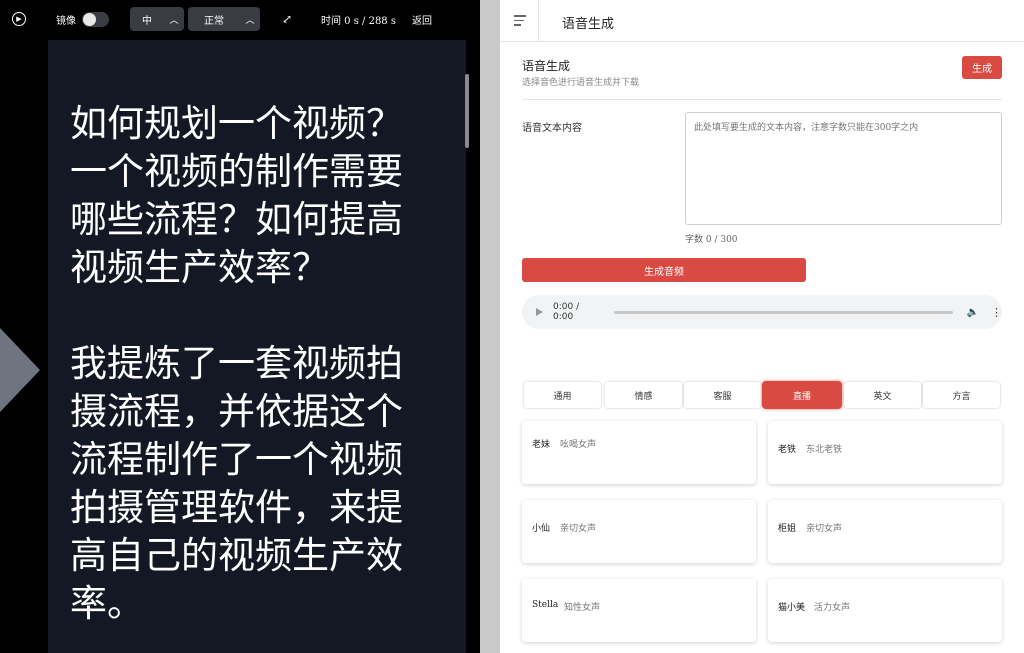 Image resolution: width=1024 pixels, height=653 pixels. I want to click on play-icon, so click(539, 312).